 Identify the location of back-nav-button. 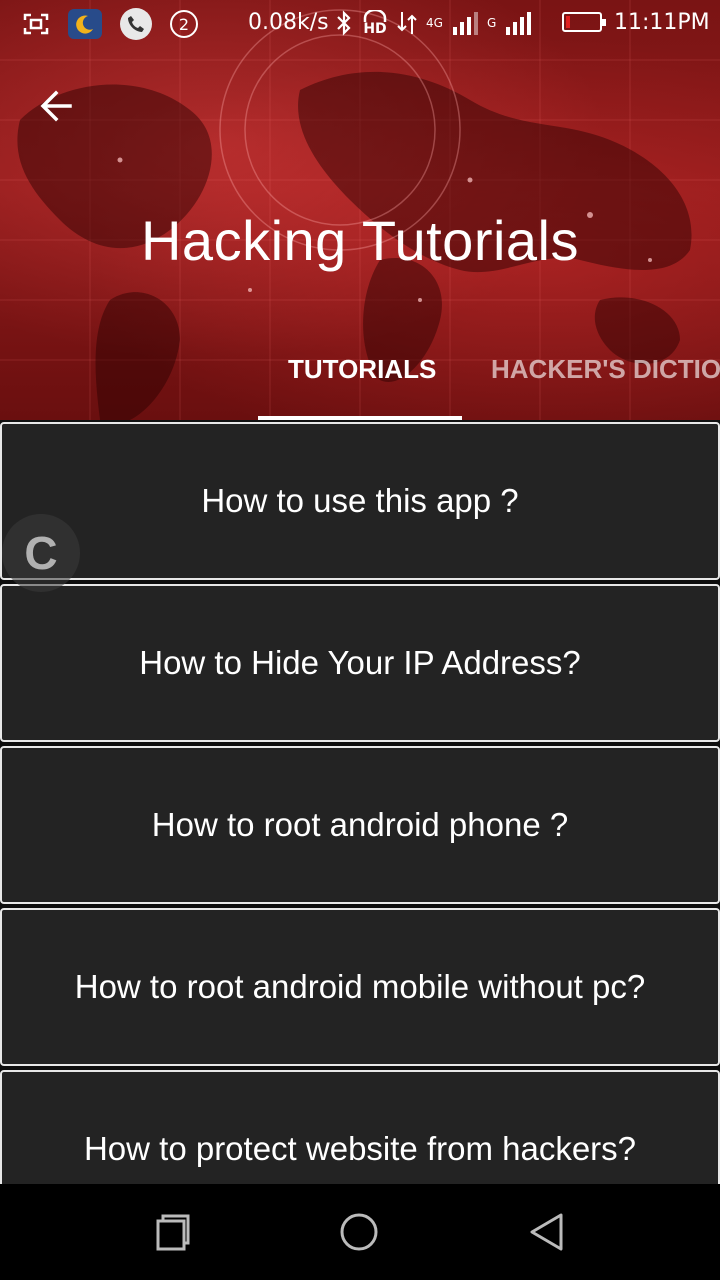
(546, 1232).